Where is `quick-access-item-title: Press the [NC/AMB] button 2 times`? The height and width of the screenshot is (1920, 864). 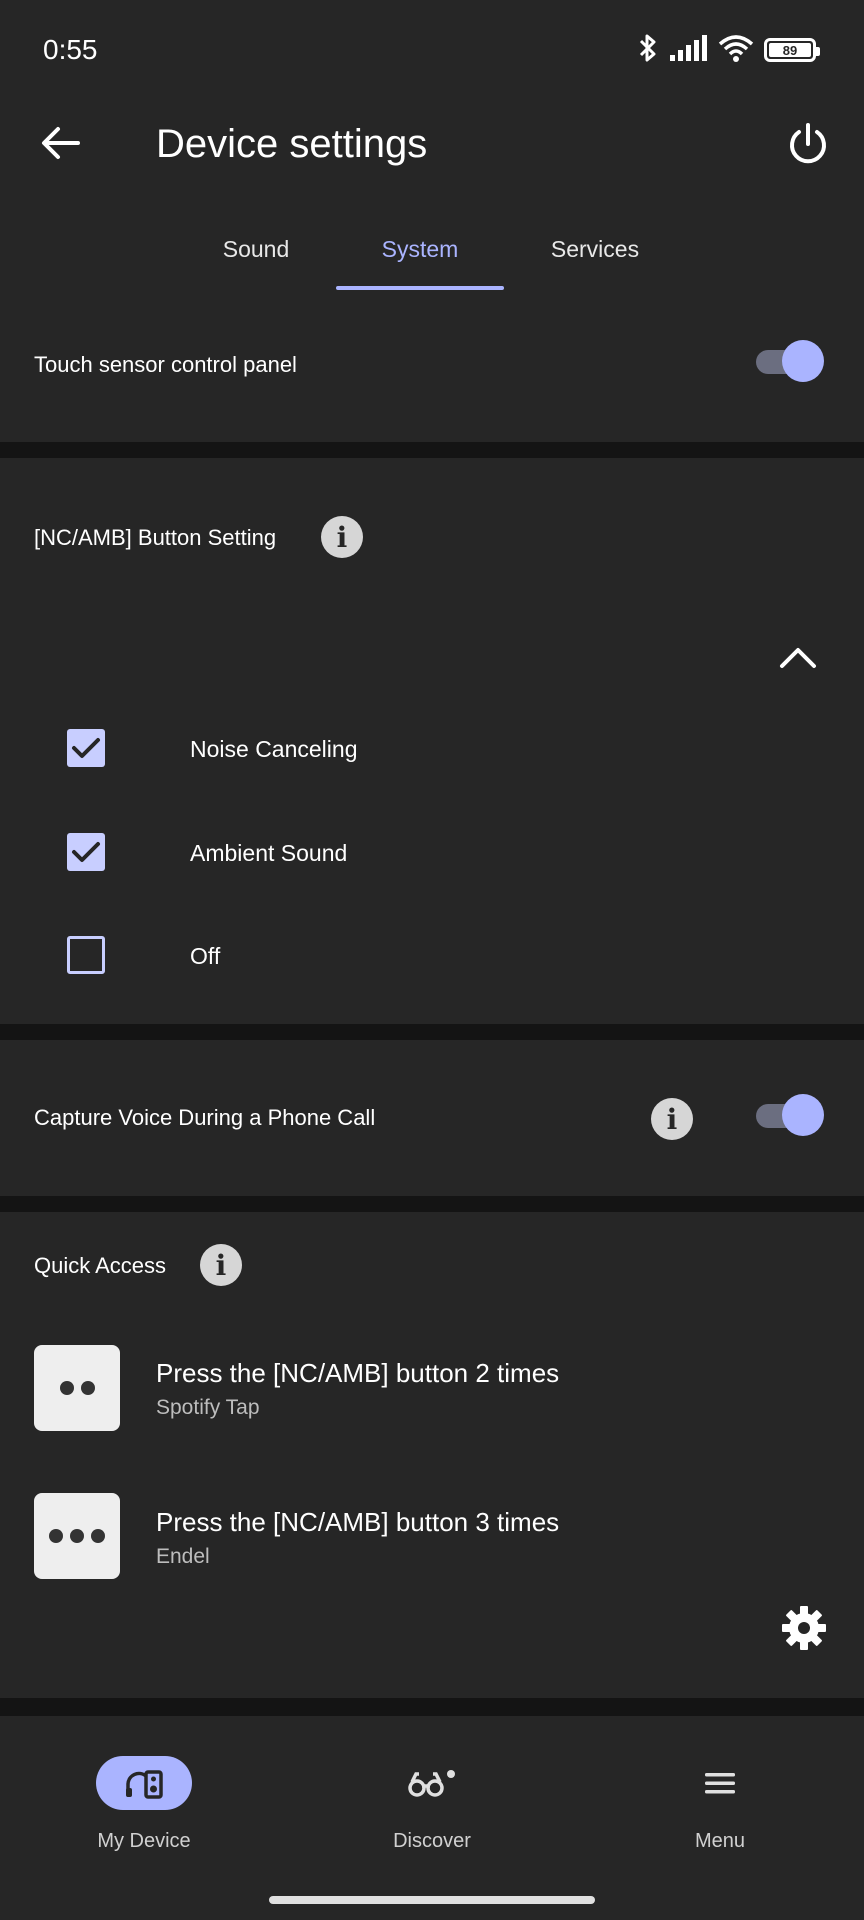 quick-access-item-title: Press the [NC/AMB] button 2 times is located at coordinates (357, 1373).